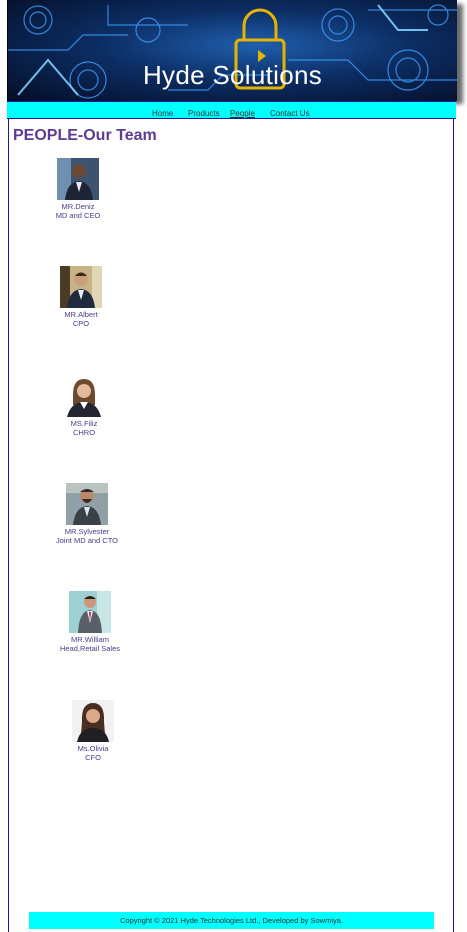 The height and width of the screenshot is (932, 467). Describe the element at coordinates (290, 113) in the screenshot. I see `nav-contact-link: Contact Us` at that location.